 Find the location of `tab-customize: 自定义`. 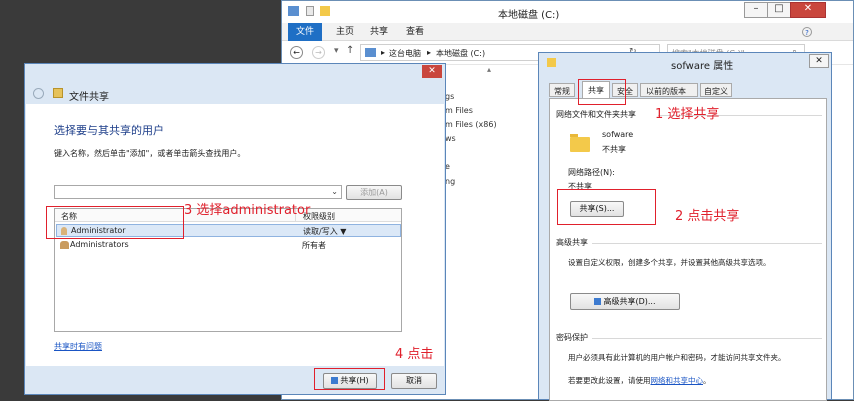

tab-customize: 自定义 is located at coordinates (716, 90).